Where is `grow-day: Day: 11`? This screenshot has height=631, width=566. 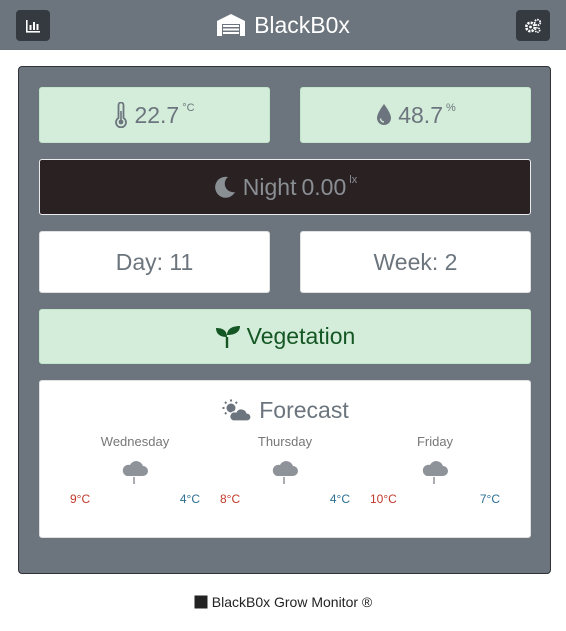
grow-day: Day: 11 is located at coordinates (154, 261).